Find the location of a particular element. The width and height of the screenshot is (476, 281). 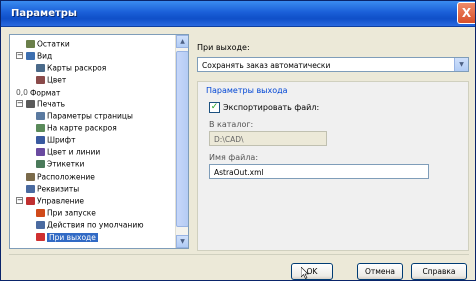

tree-item-label: При выходе is located at coordinates (72, 237).